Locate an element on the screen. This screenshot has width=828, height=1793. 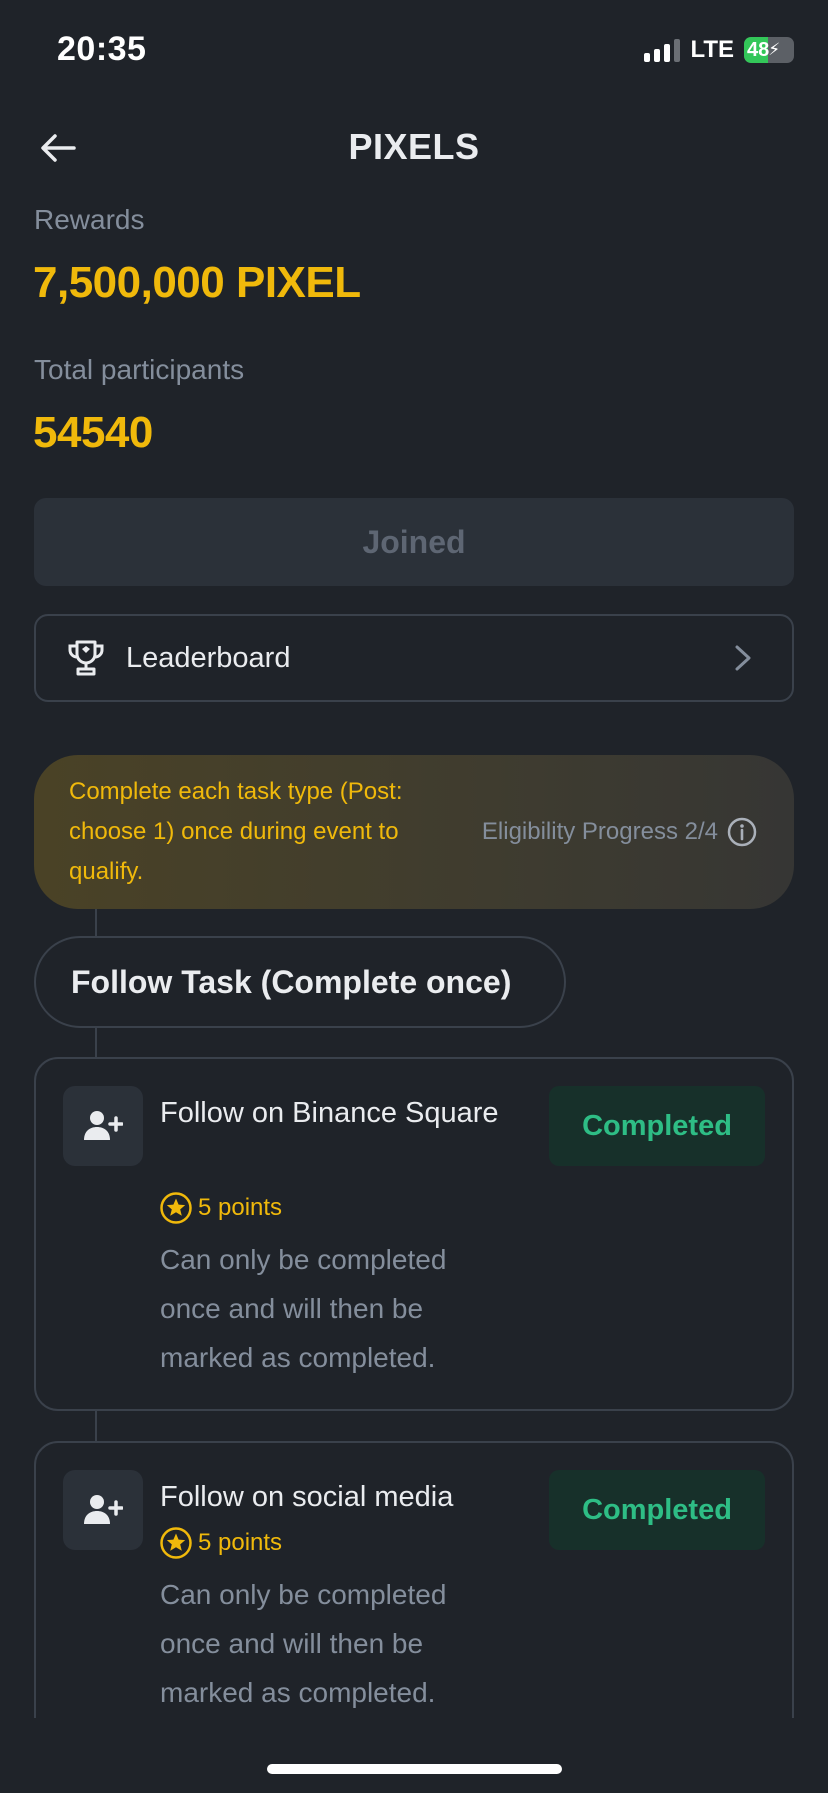
home-indicator is located at coordinates (414, 1769).